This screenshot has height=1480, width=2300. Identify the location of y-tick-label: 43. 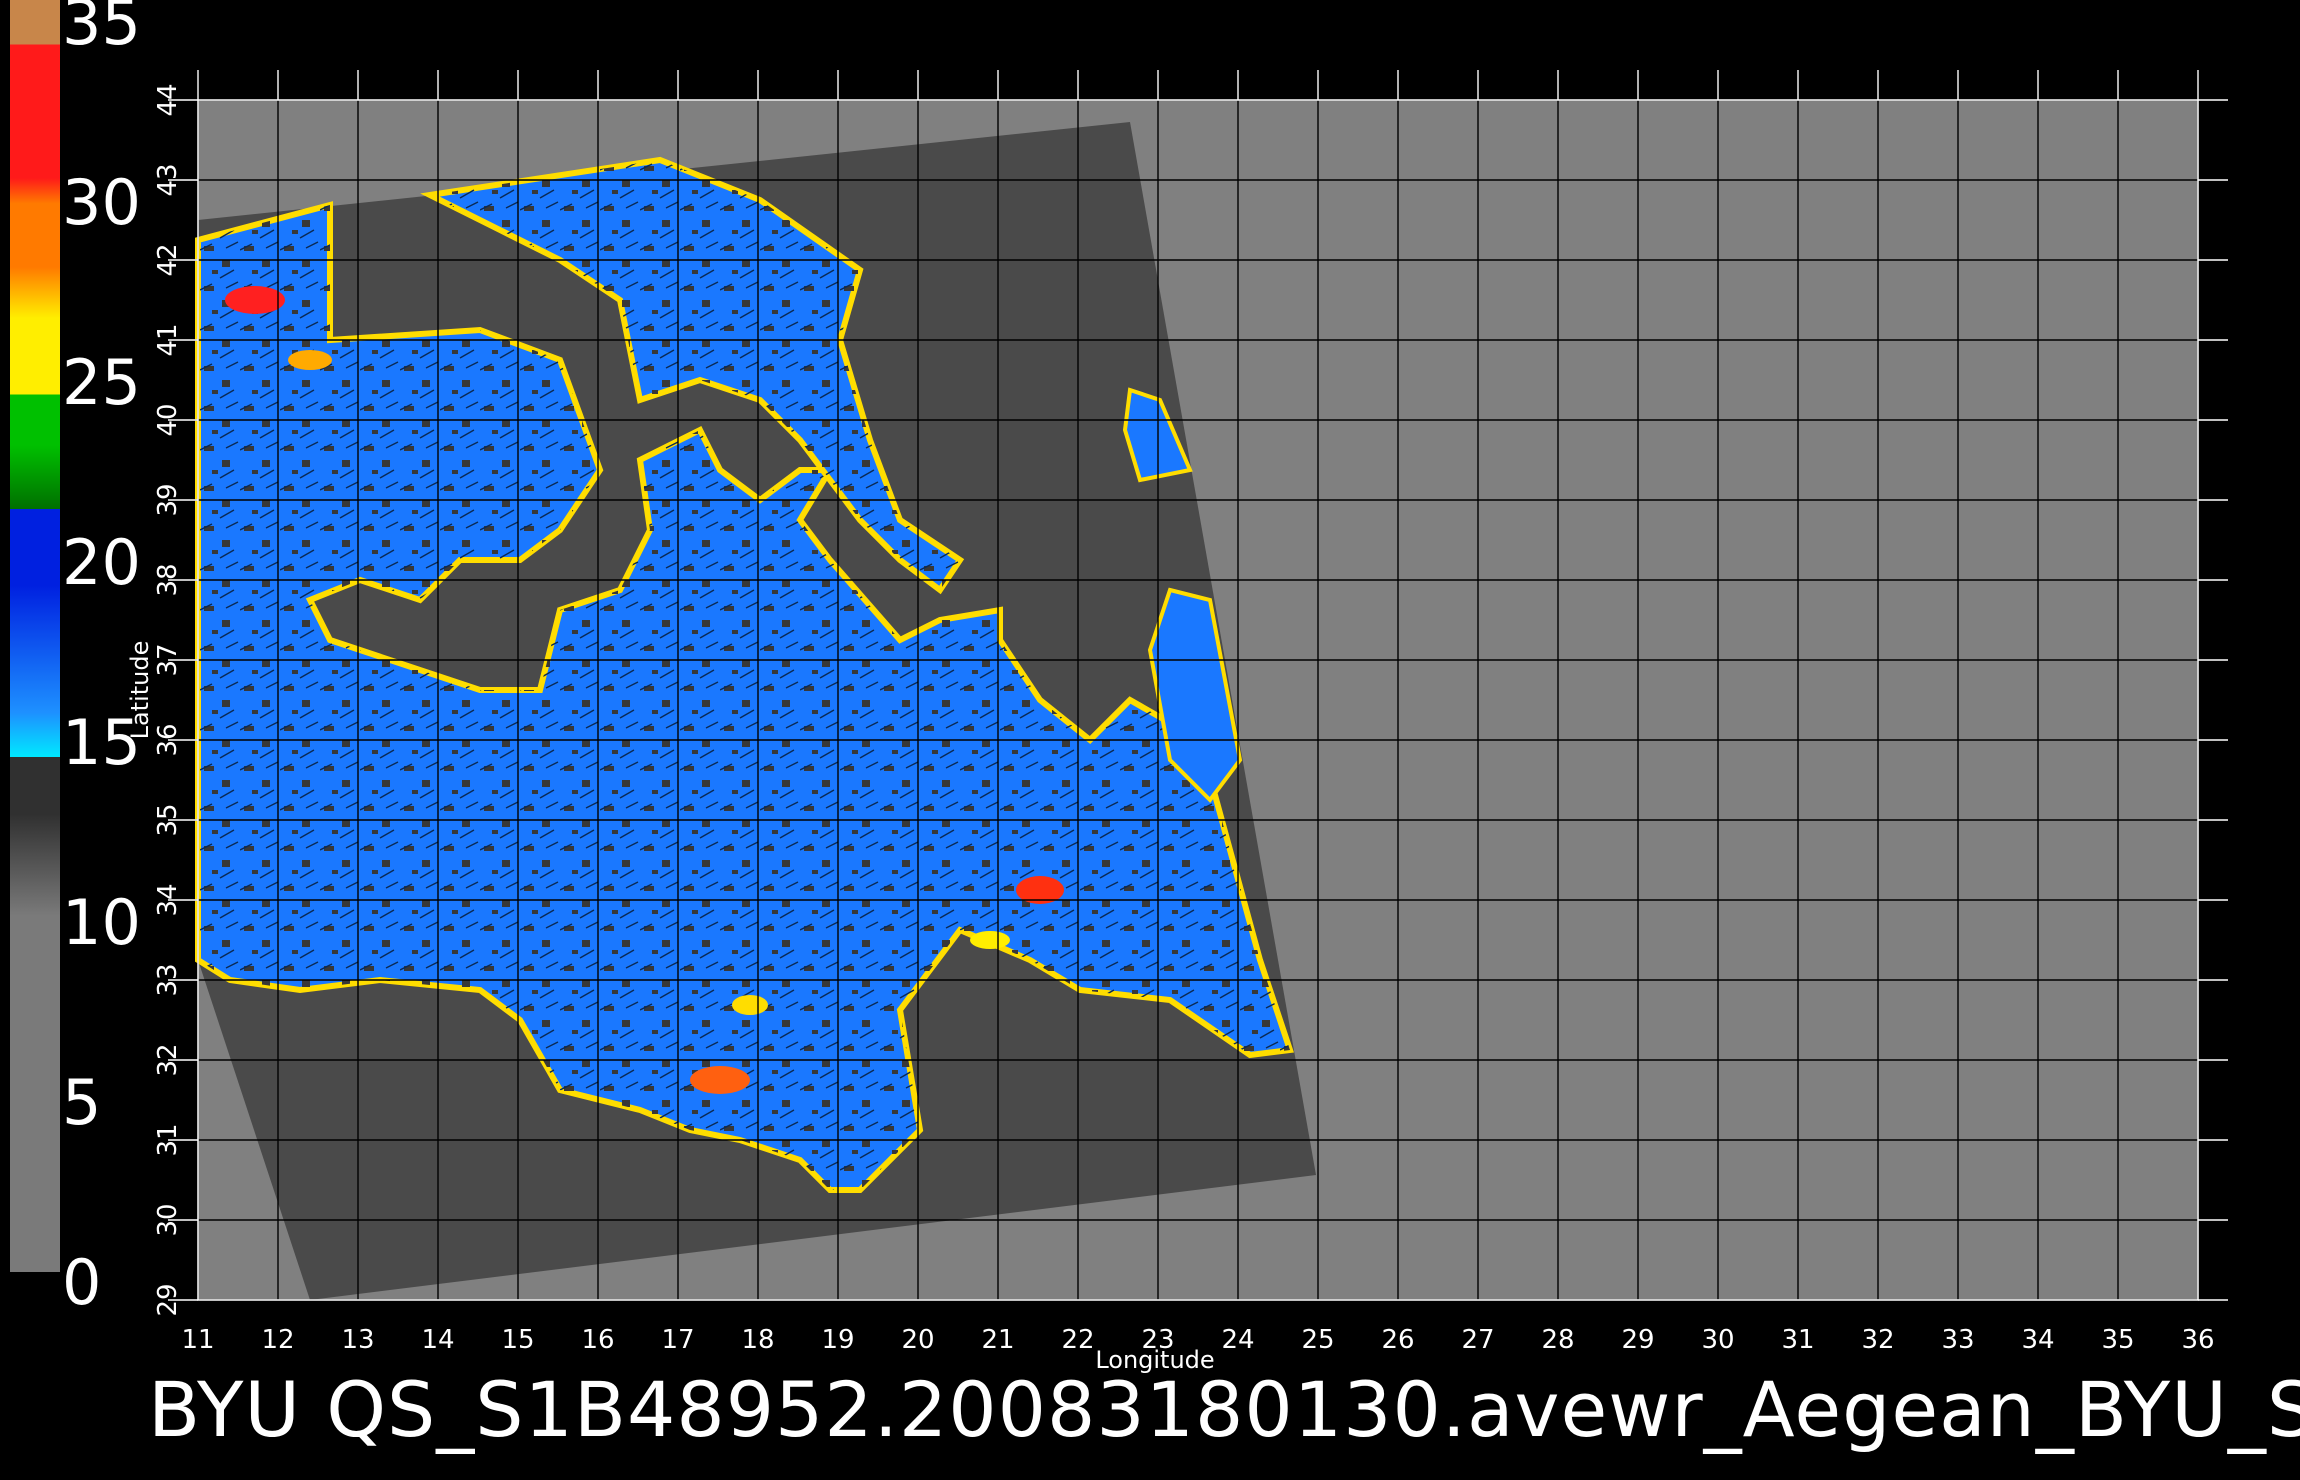
(168, 179).